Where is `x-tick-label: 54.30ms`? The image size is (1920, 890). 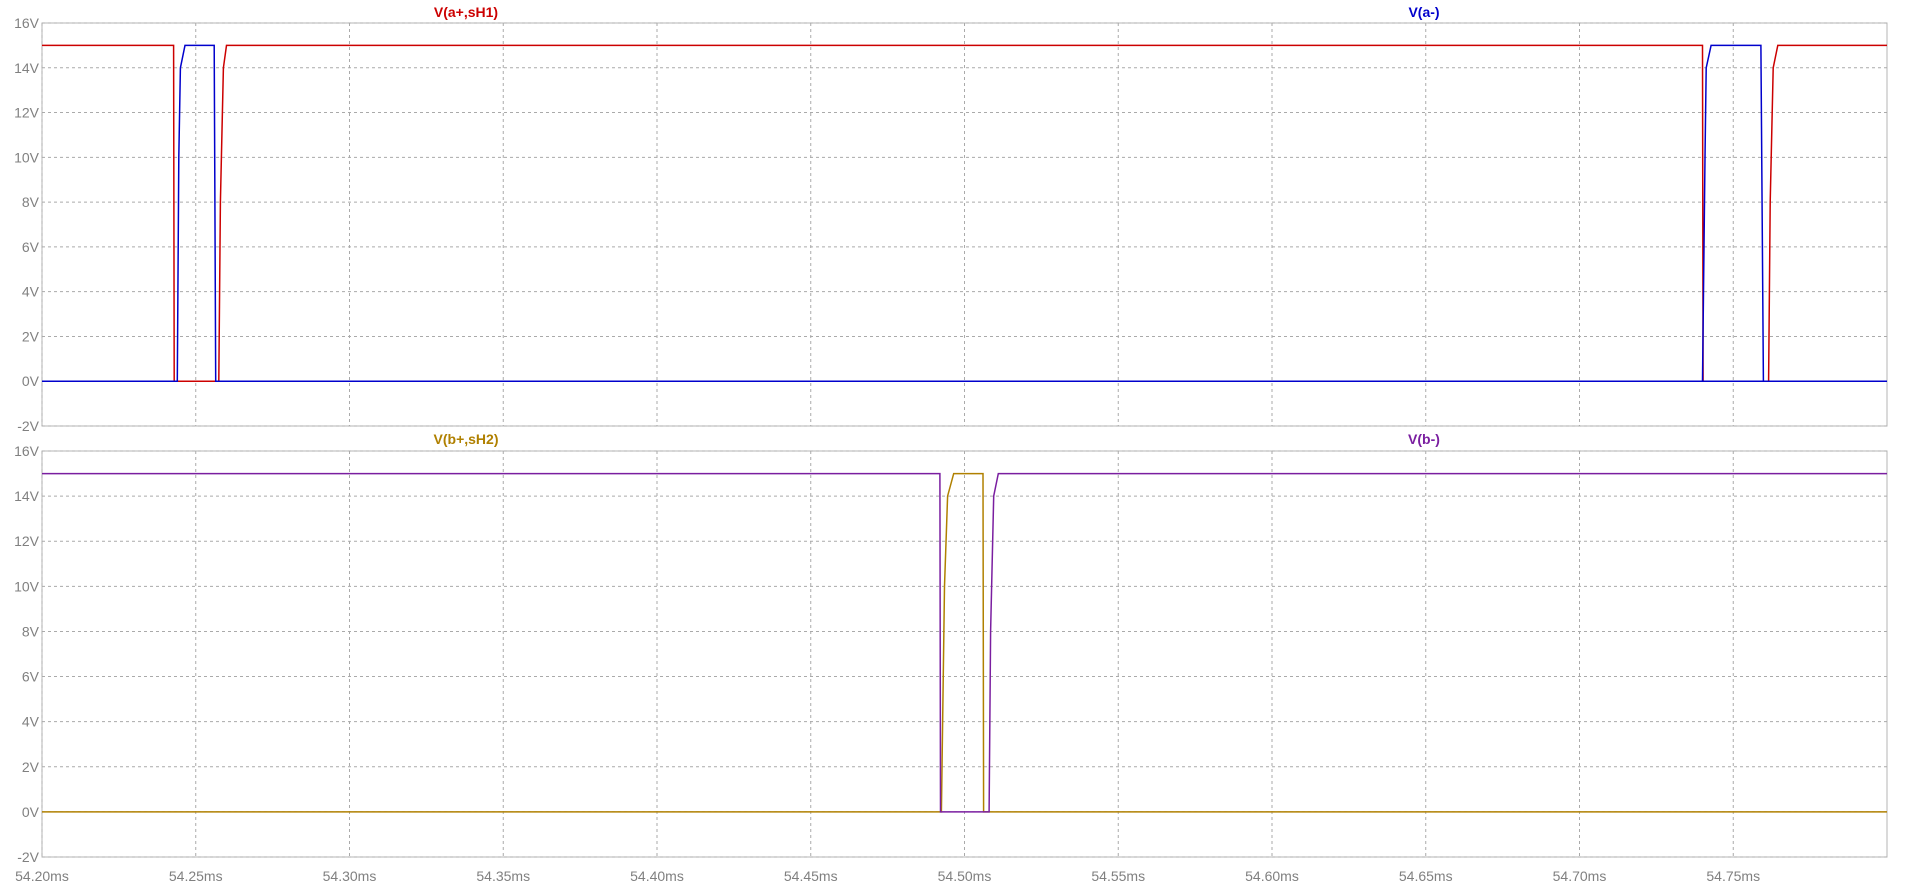 x-tick-label: 54.30ms is located at coordinates (350, 876).